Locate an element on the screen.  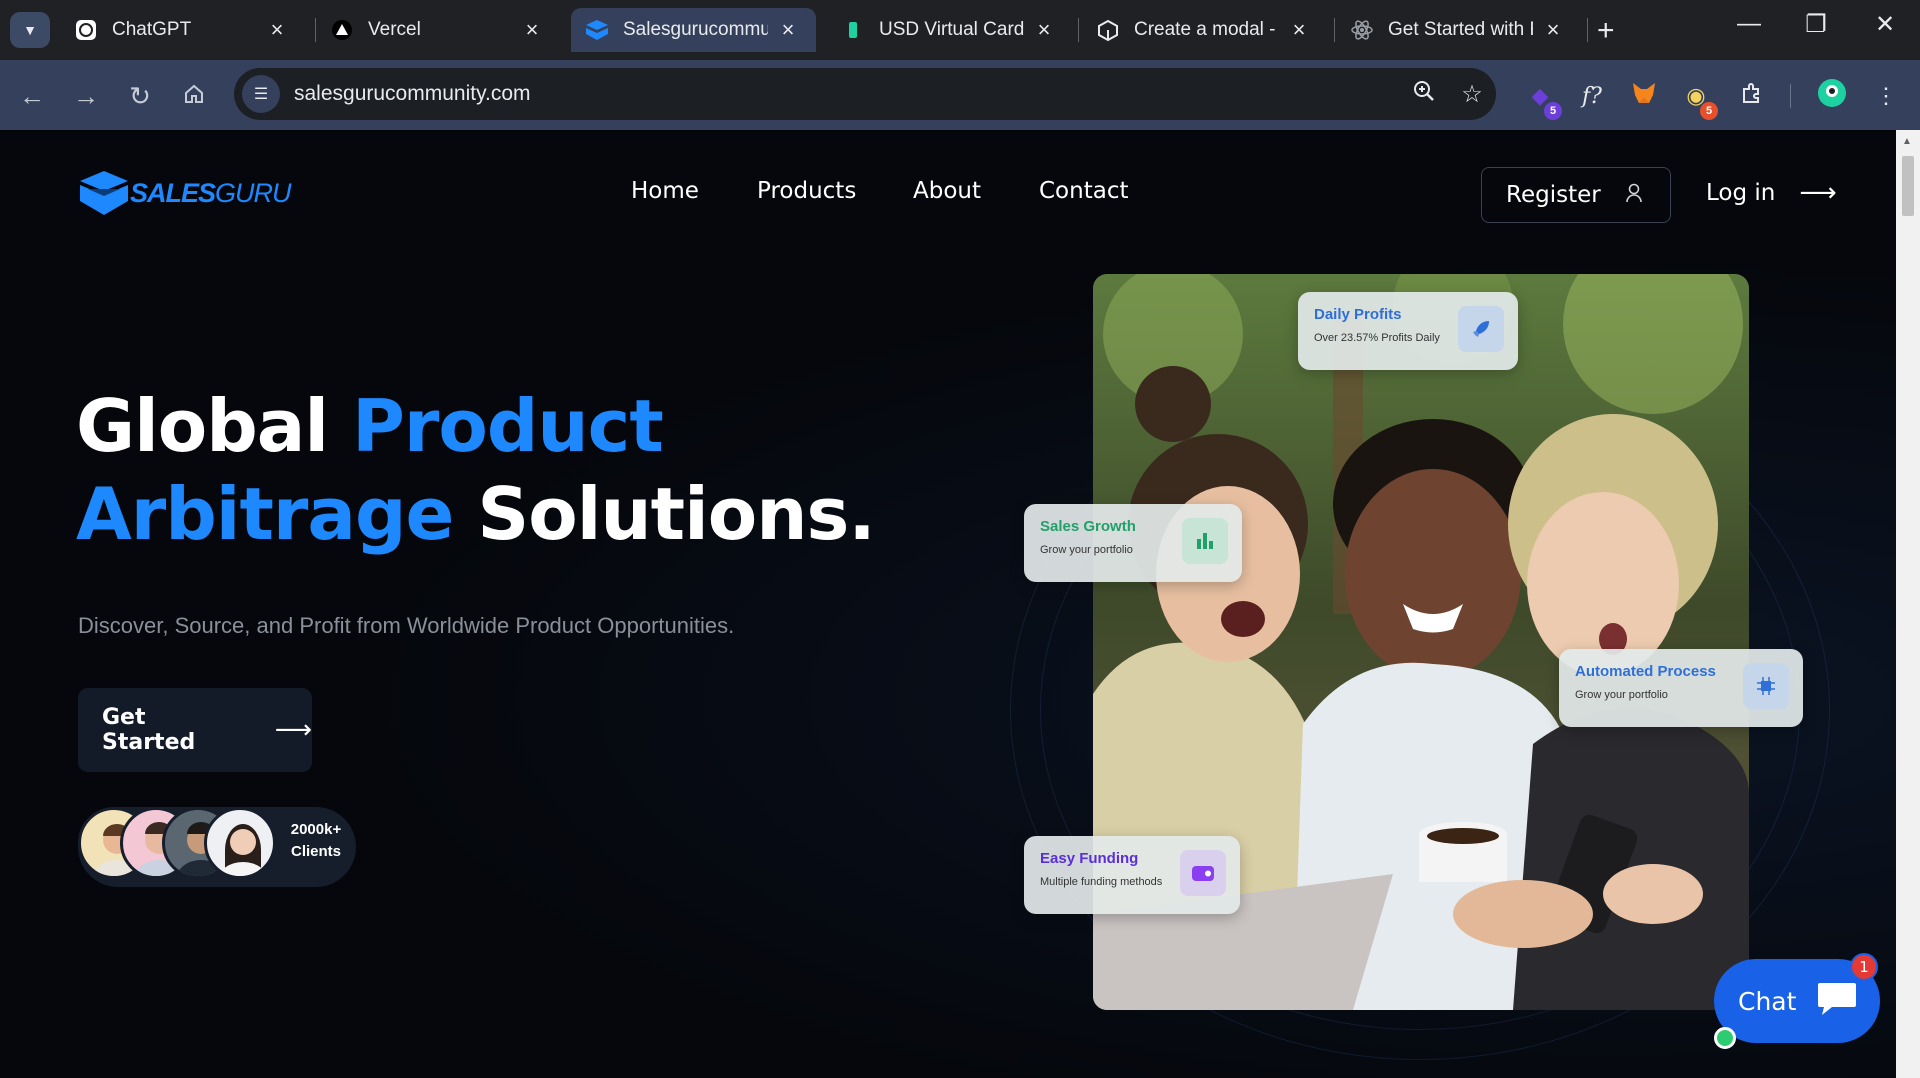
formula-icon: f? is located at coordinates (1592, 96).